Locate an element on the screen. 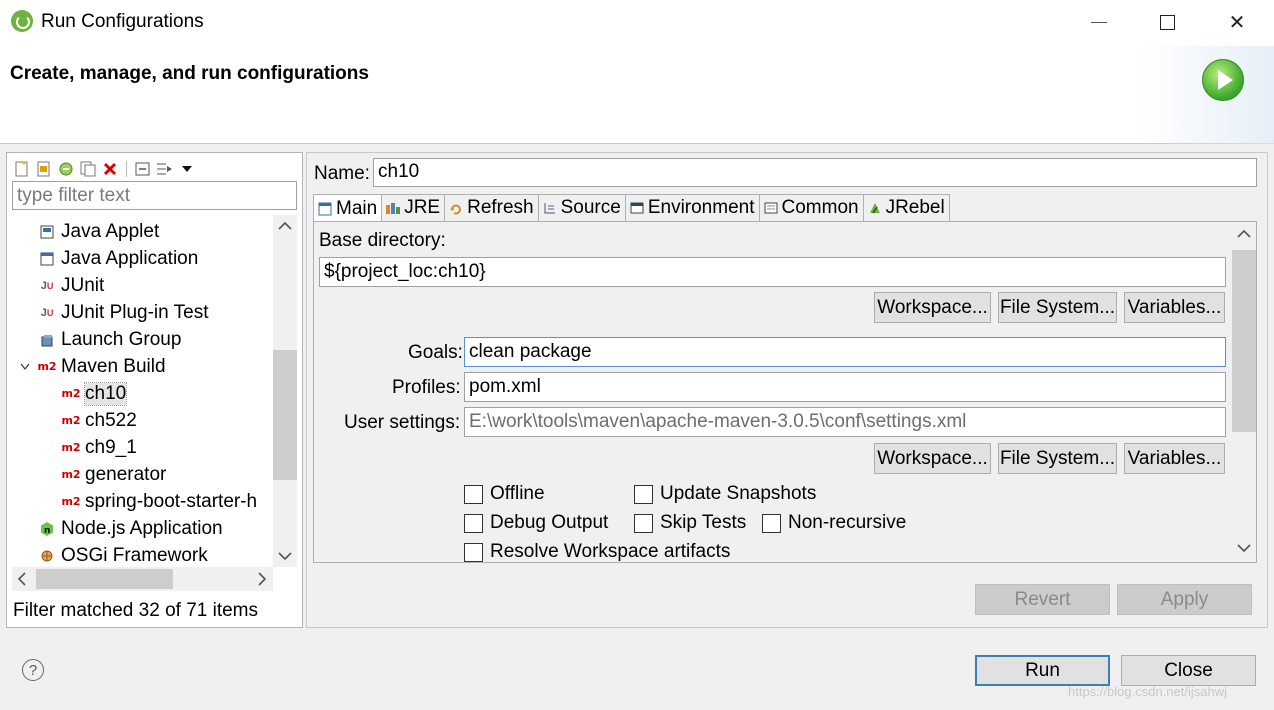 The image size is (1274, 710). tree-item-junit: JU JUnit is located at coordinates (72, 285).